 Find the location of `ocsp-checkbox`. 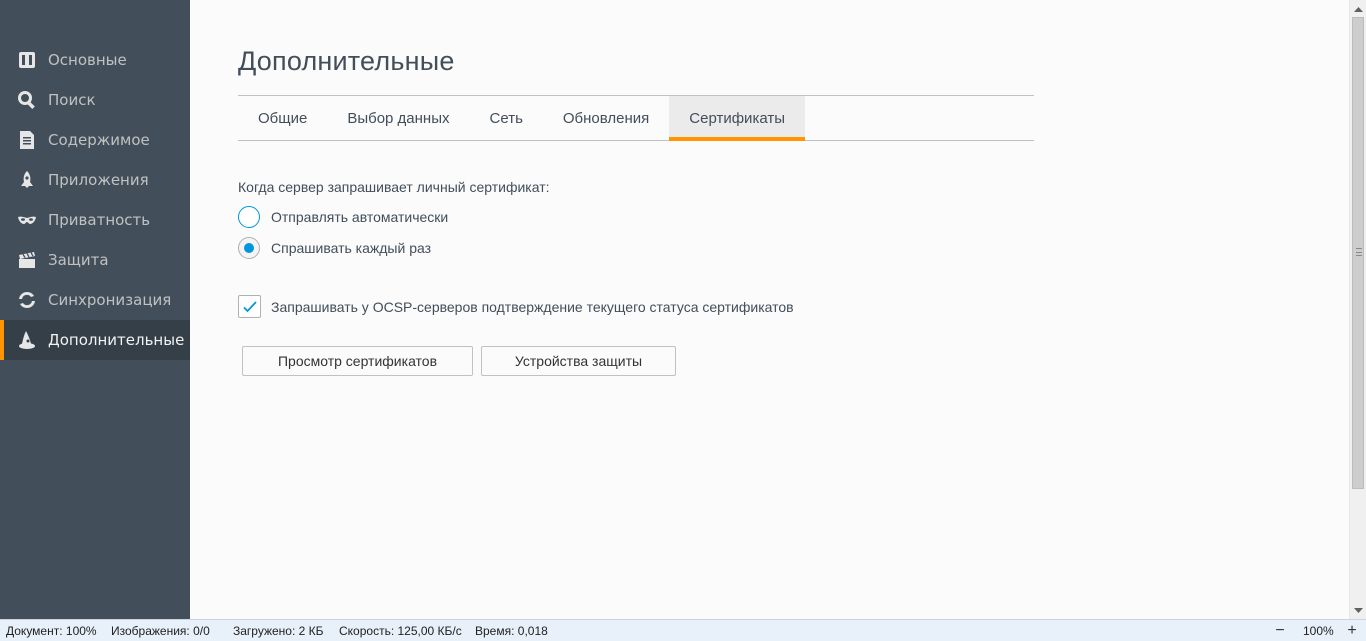

ocsp-checkbox is located at coordinates (249, 306).